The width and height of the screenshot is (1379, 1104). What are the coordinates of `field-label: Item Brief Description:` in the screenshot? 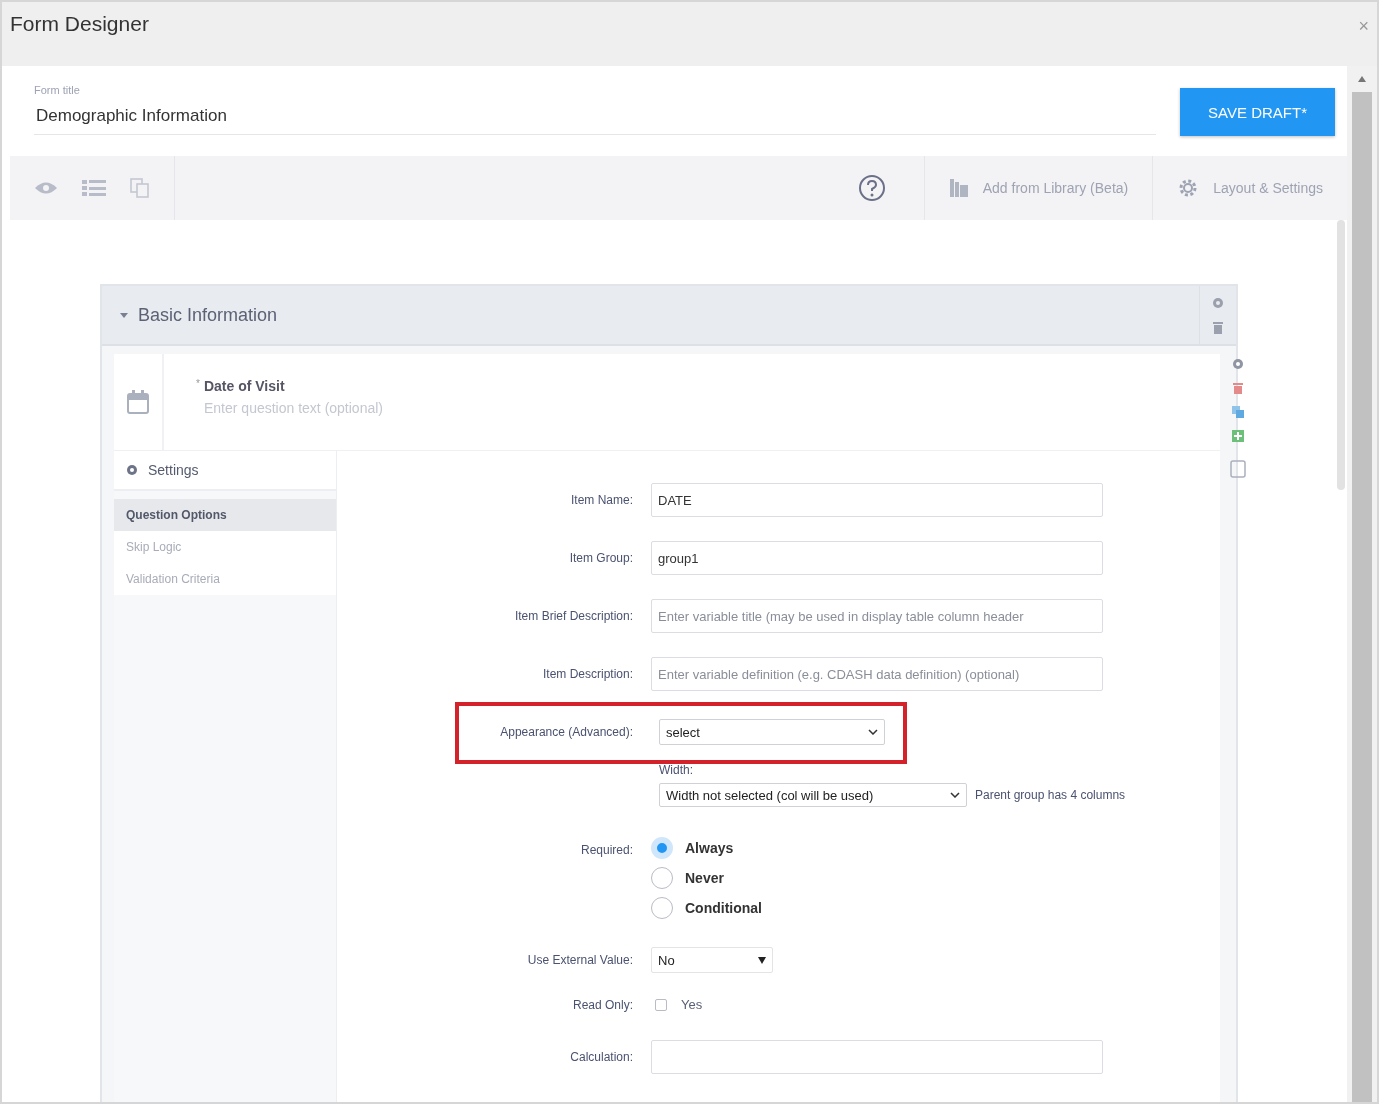 It's located at (573, 616).